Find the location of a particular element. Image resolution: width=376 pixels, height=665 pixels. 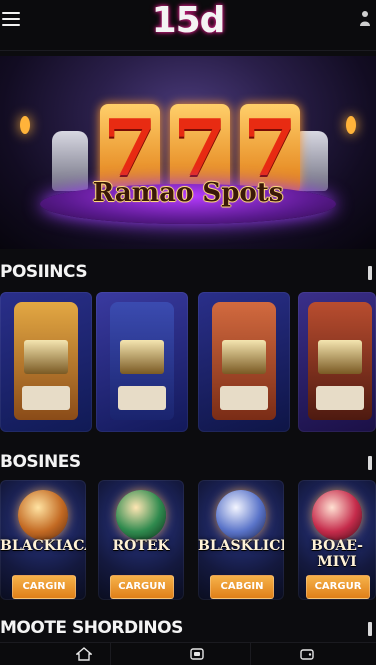

section-title-positions: POSIINCS is located at coordinates (44, 272).